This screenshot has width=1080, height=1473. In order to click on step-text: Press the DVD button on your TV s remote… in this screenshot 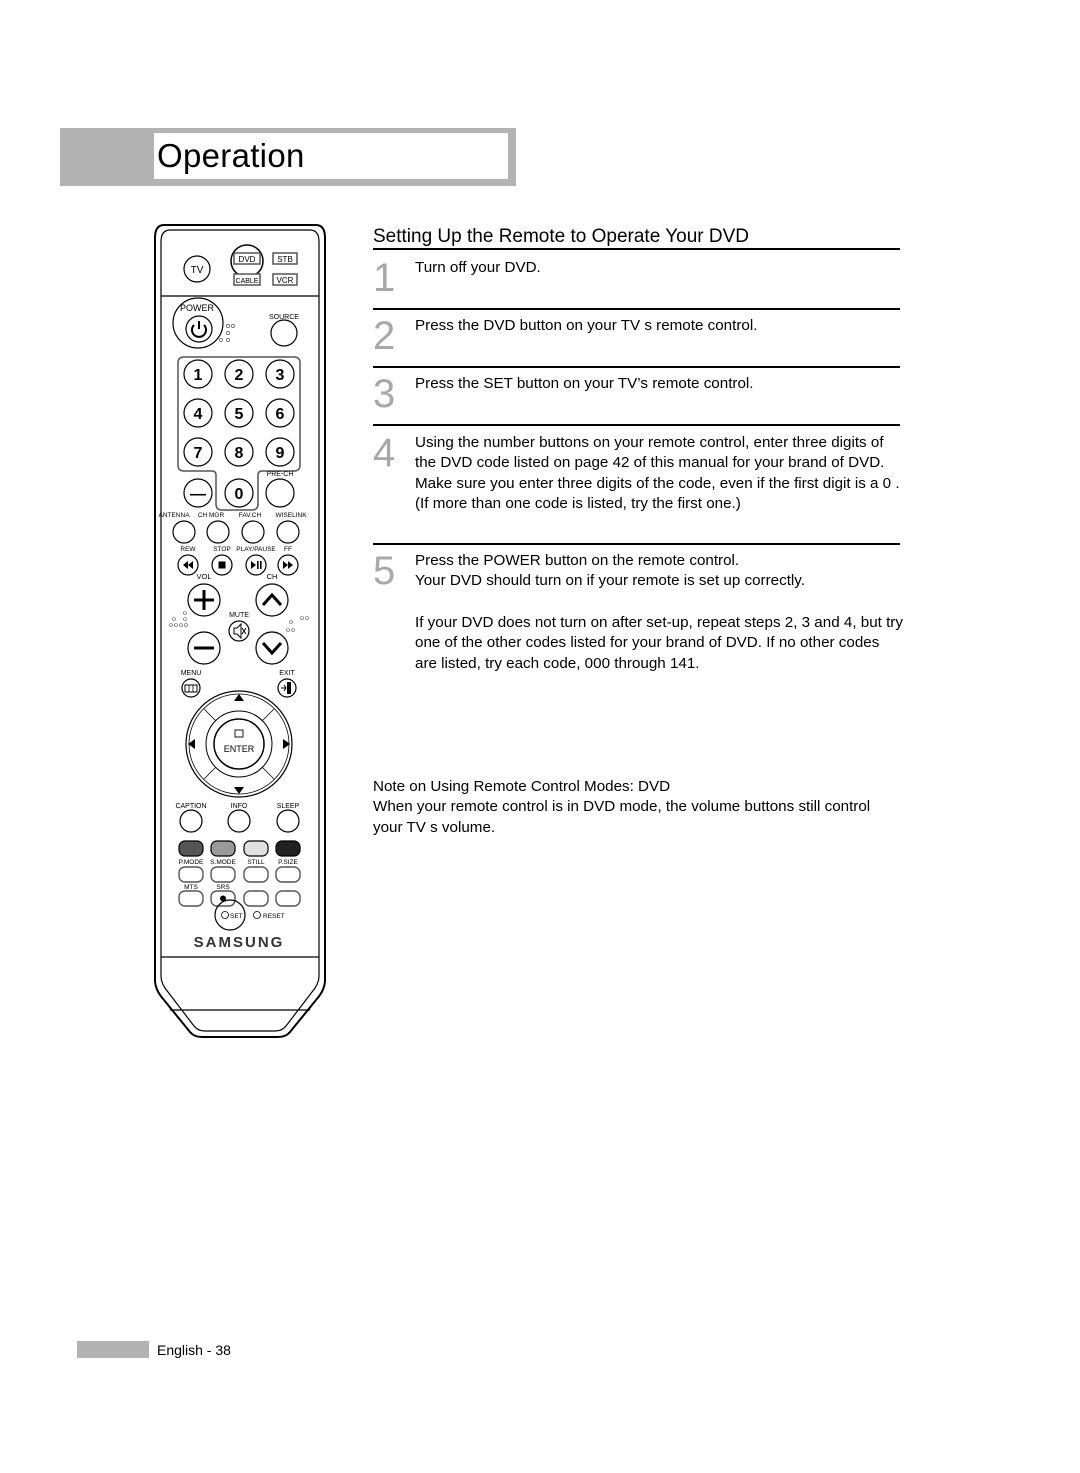, I will do `click(586, 325)`.